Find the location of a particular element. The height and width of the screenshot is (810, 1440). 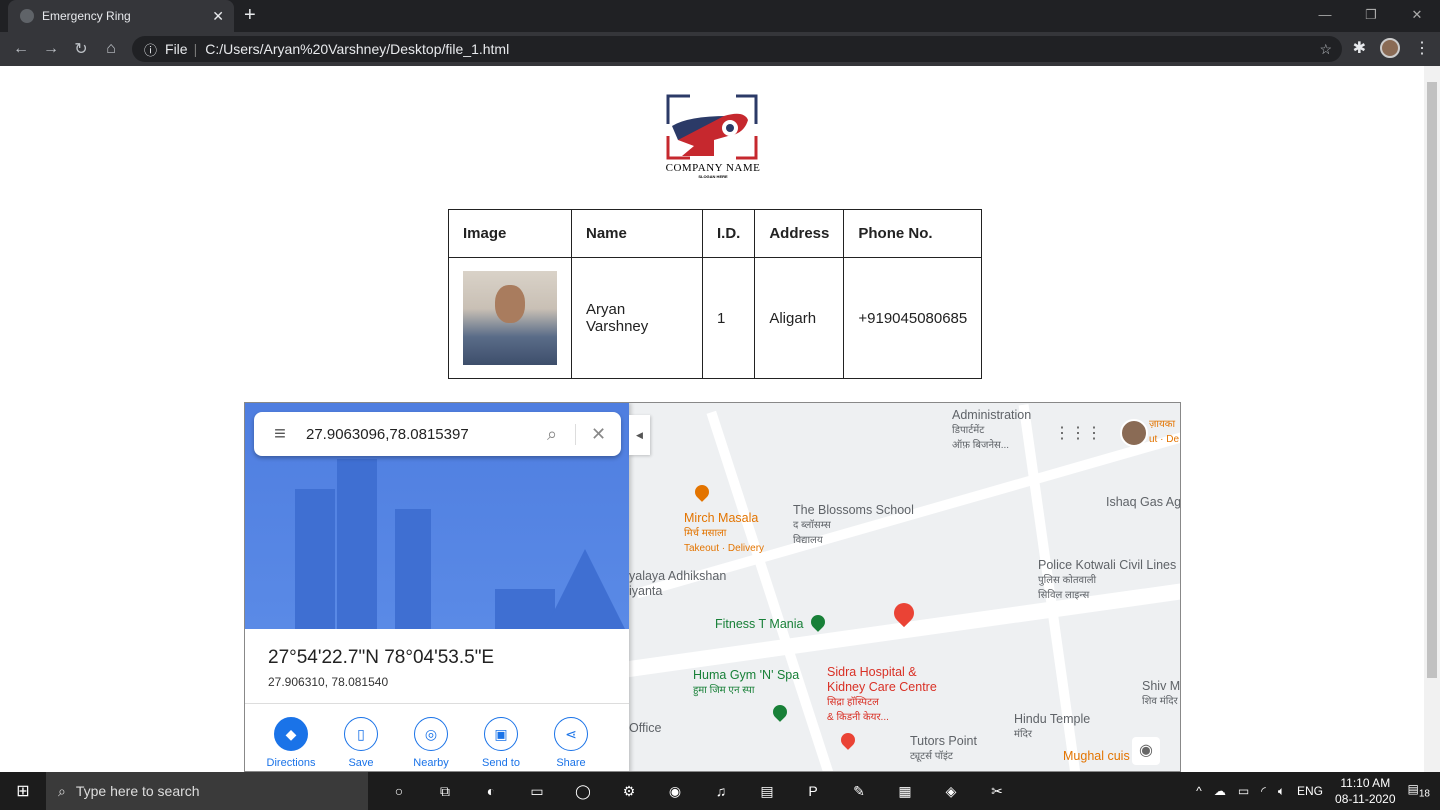

action-label: Save is located at coordinates (361, 763).